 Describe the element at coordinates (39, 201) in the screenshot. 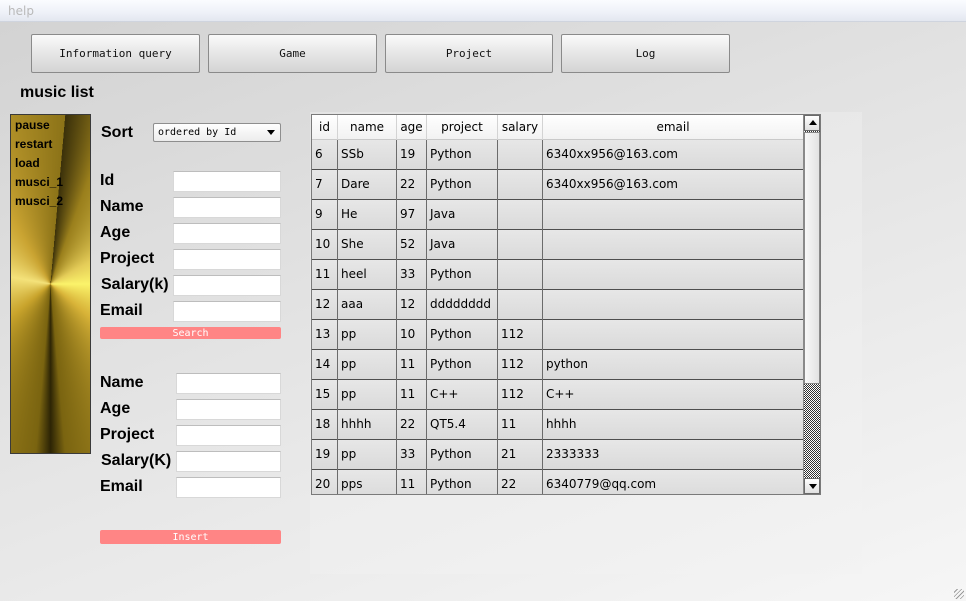

I see `music-item-musci-2: musci_2` at that location.